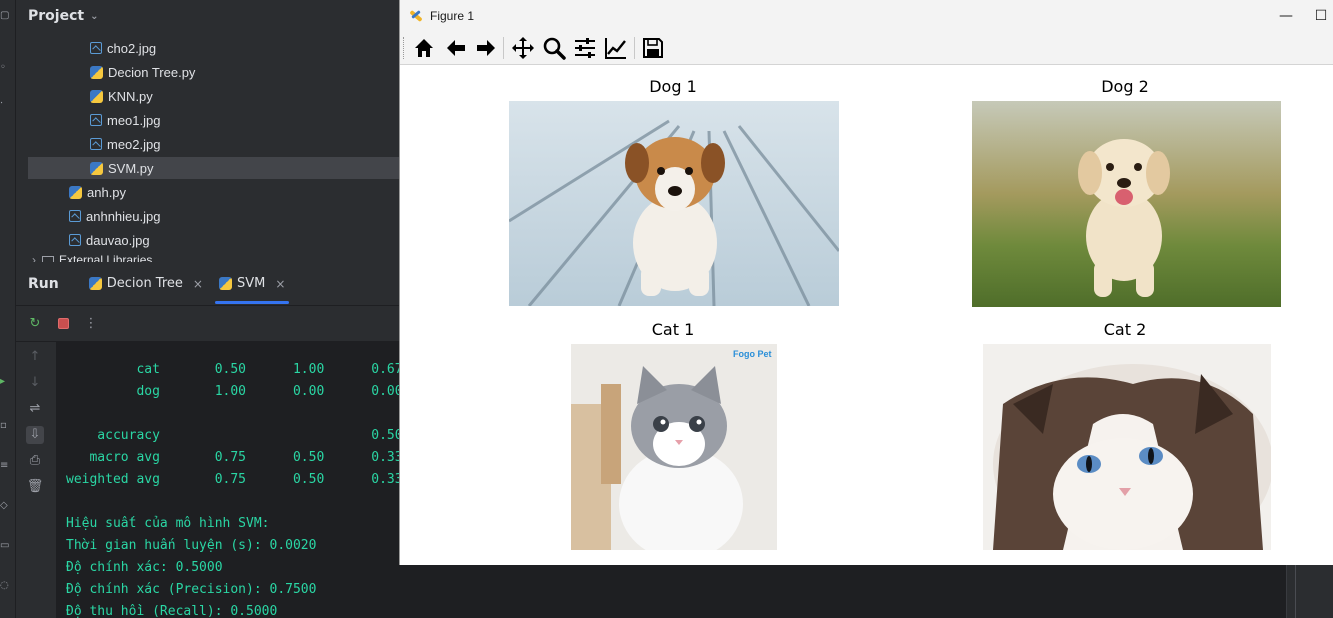 Image resolution: width=1333 pixels, height=618 pixels. I want to click on chevron-right-icon: ›, so click(34, 257).